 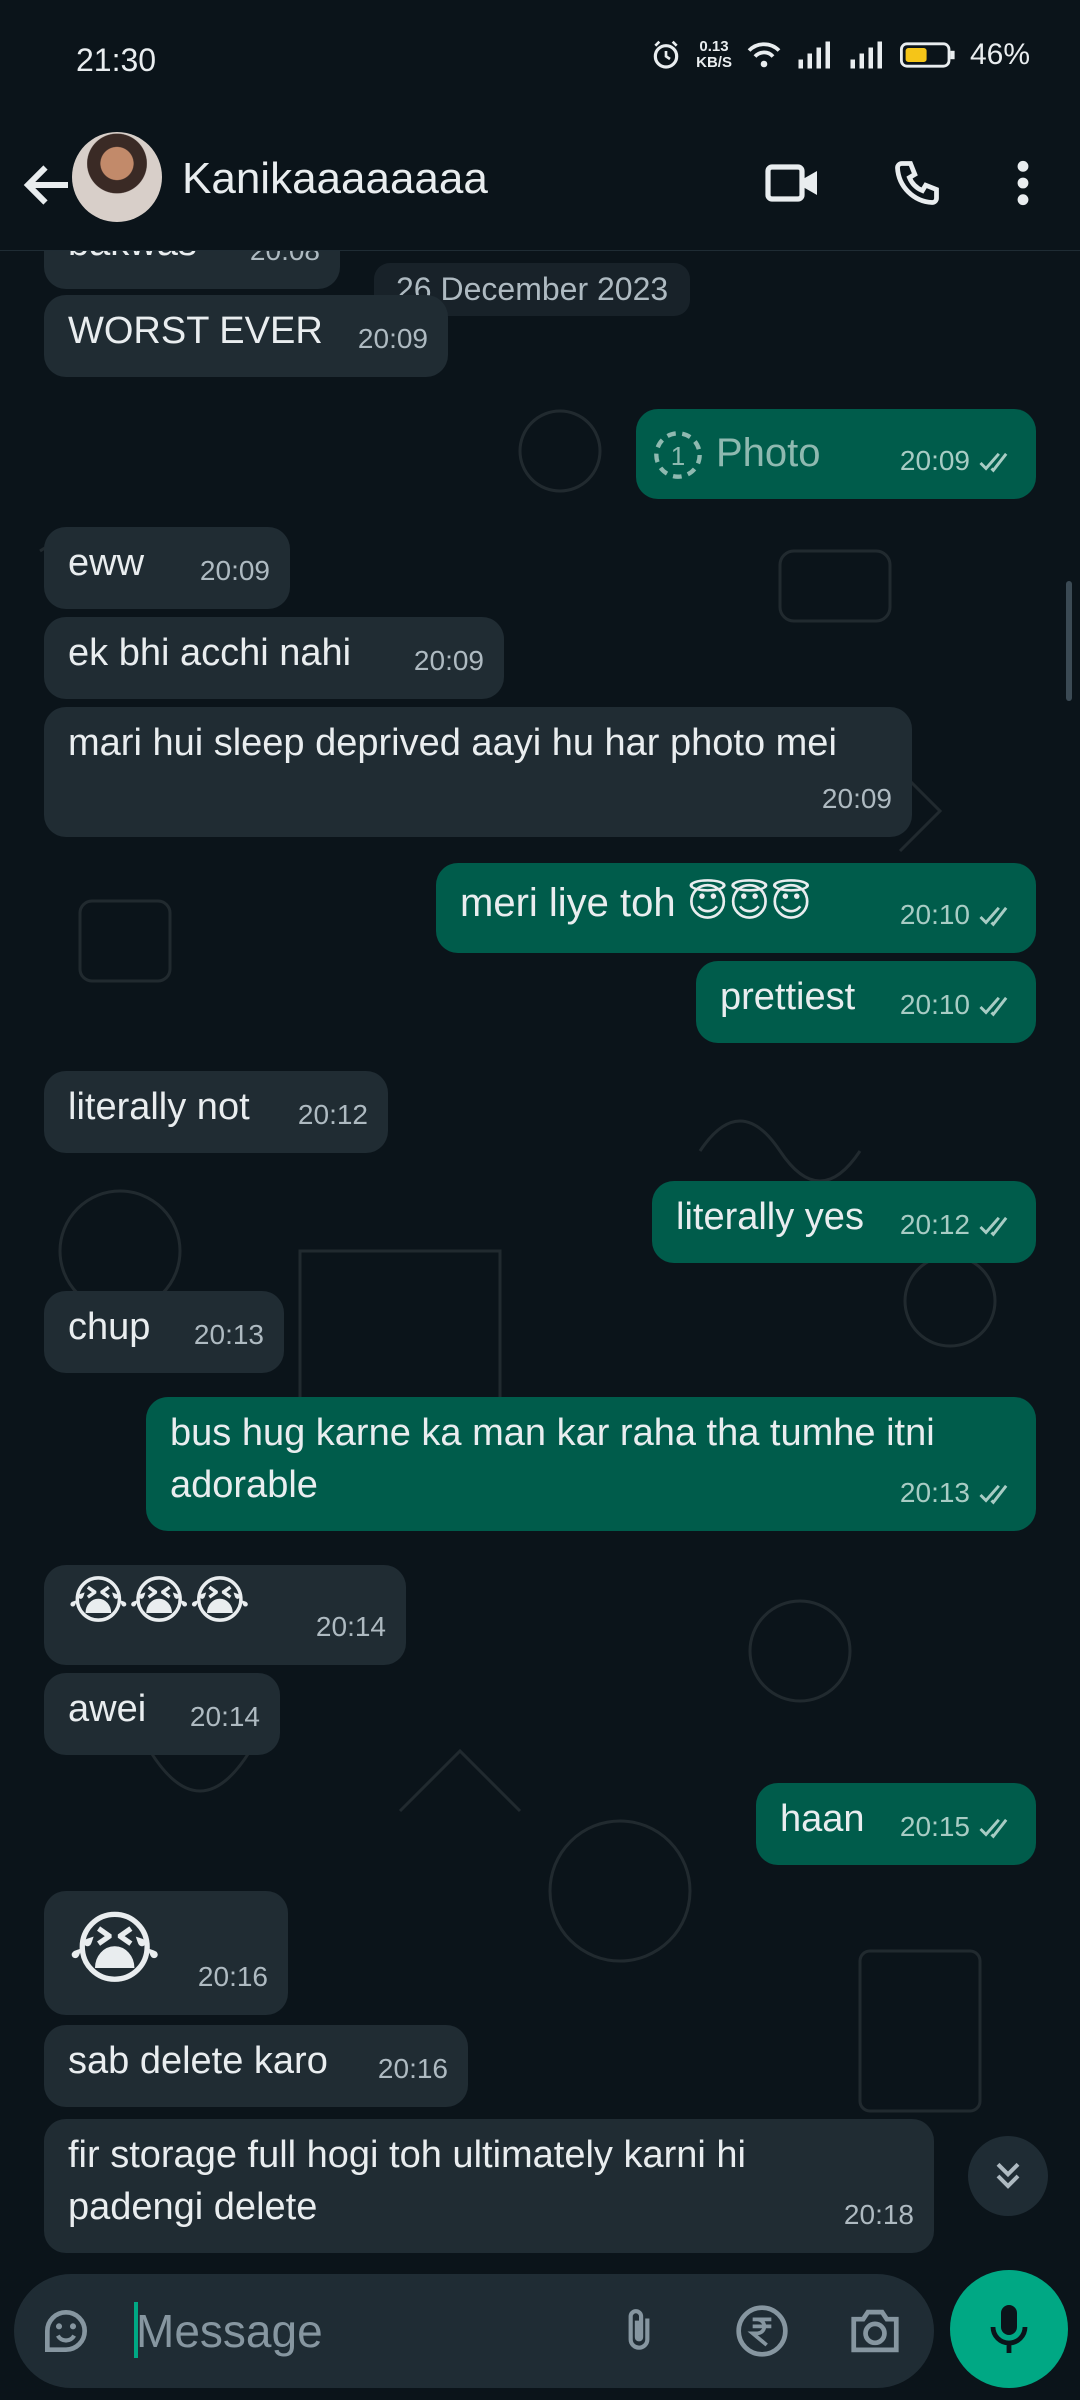 I want to click on status-bar: 21:30 0.13 KB/S 46%, so click(x=540, y=60).